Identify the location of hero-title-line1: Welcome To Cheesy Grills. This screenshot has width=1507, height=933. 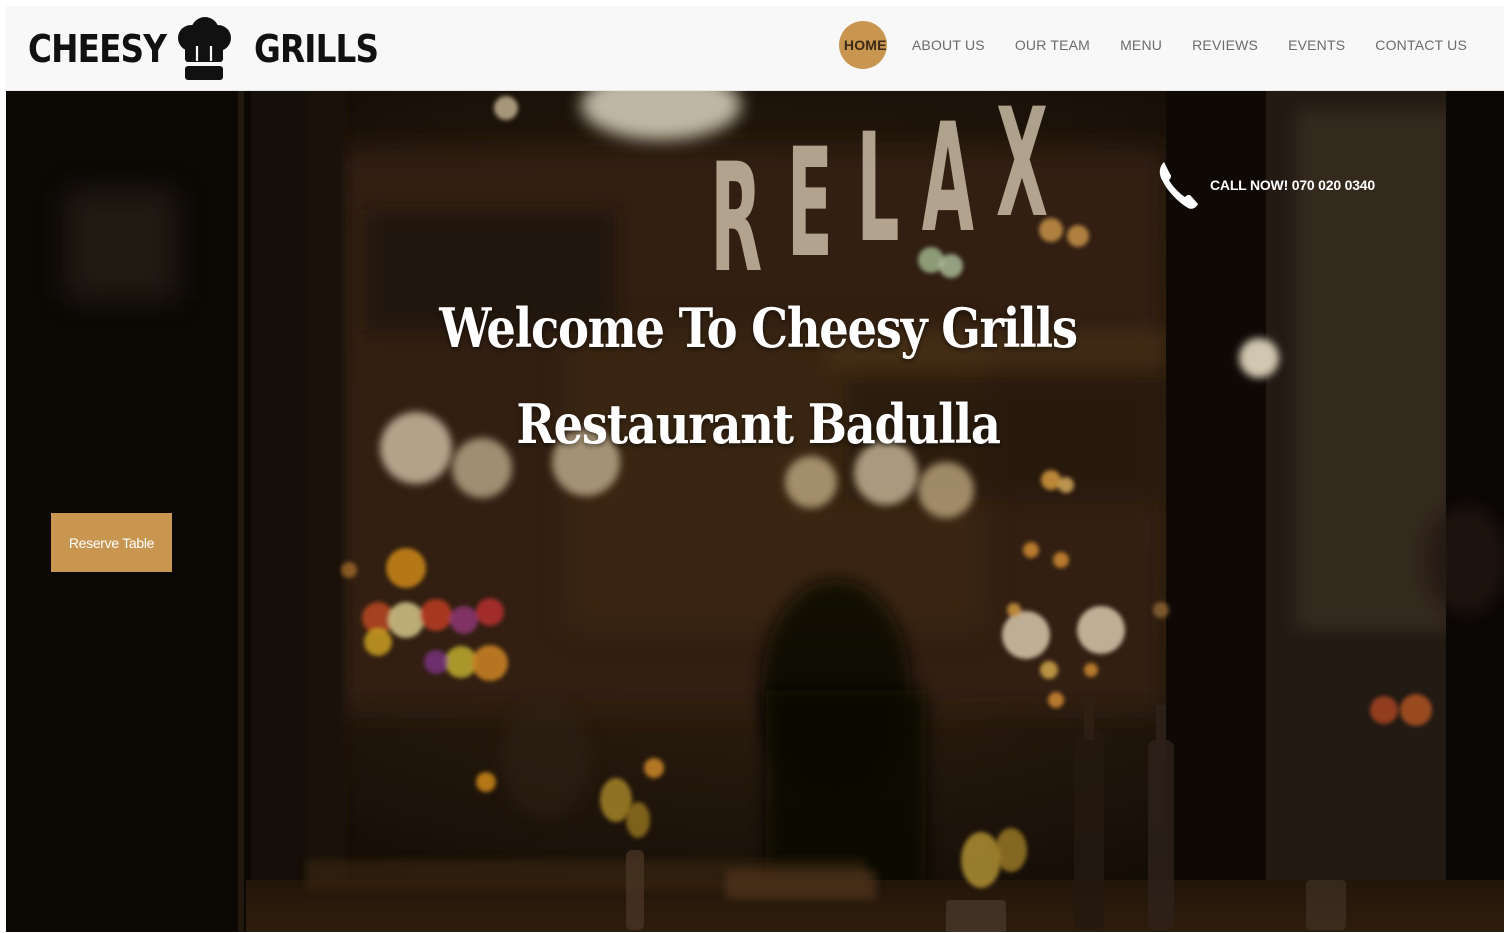
(758, 328).